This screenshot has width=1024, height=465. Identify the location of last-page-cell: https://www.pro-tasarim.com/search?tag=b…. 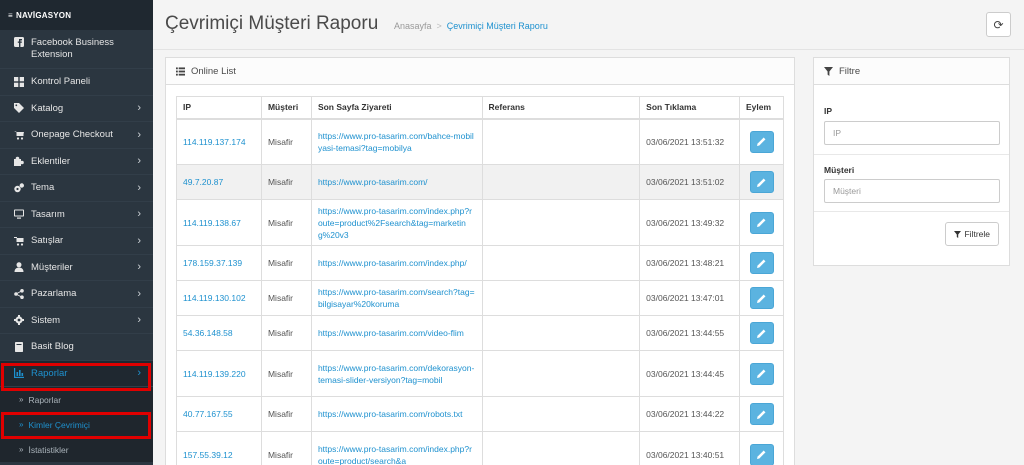
(396, 298).